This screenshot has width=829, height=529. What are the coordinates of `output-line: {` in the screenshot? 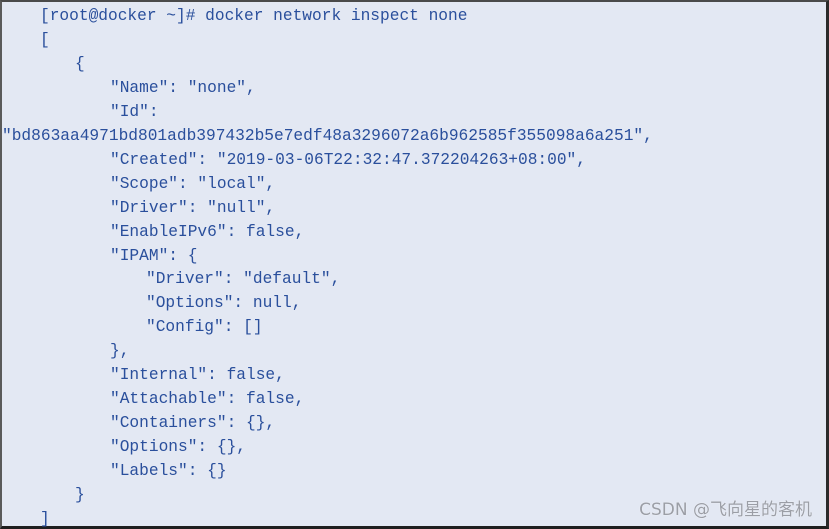 It's located at (80, 63).